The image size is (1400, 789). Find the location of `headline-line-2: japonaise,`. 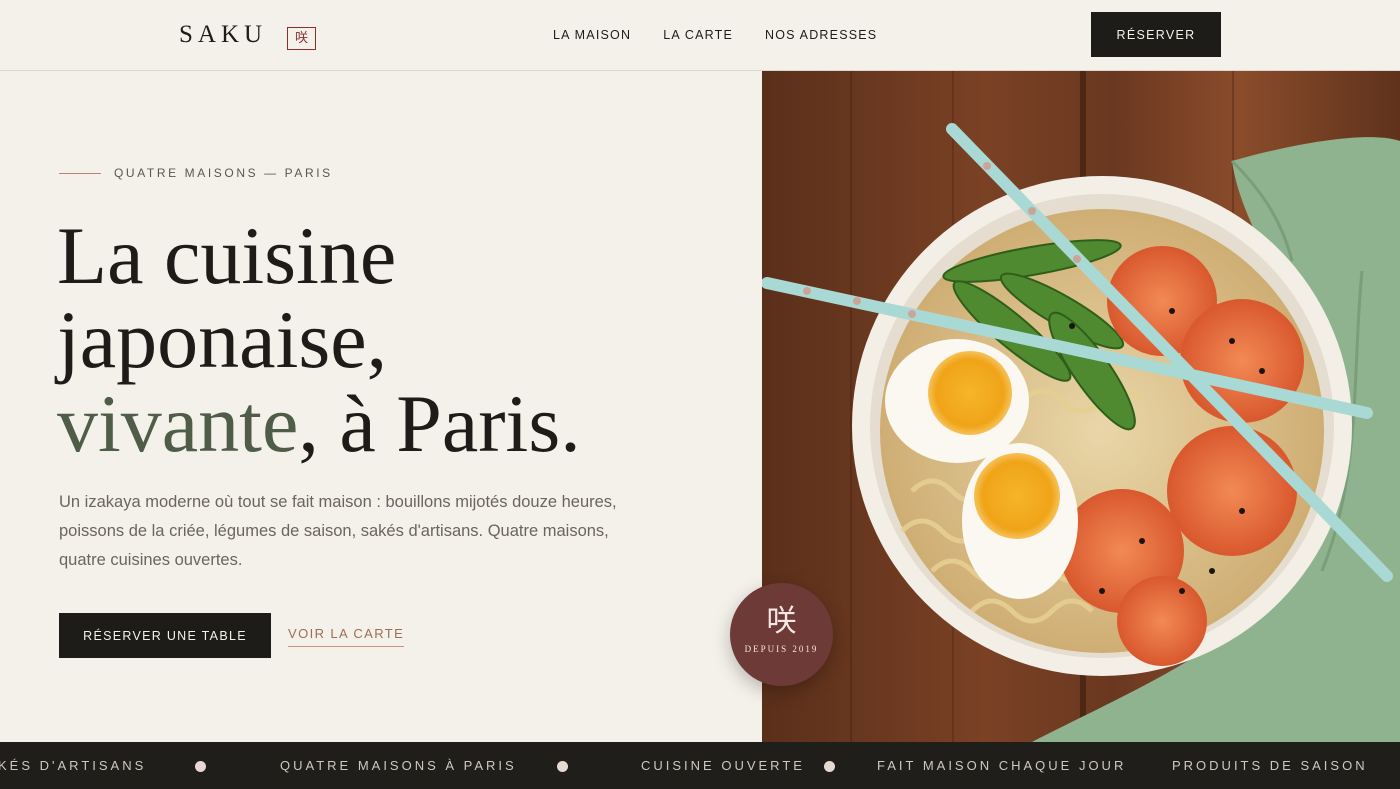

headline-line-2: japonaise, is located at coordinates (222, 339).